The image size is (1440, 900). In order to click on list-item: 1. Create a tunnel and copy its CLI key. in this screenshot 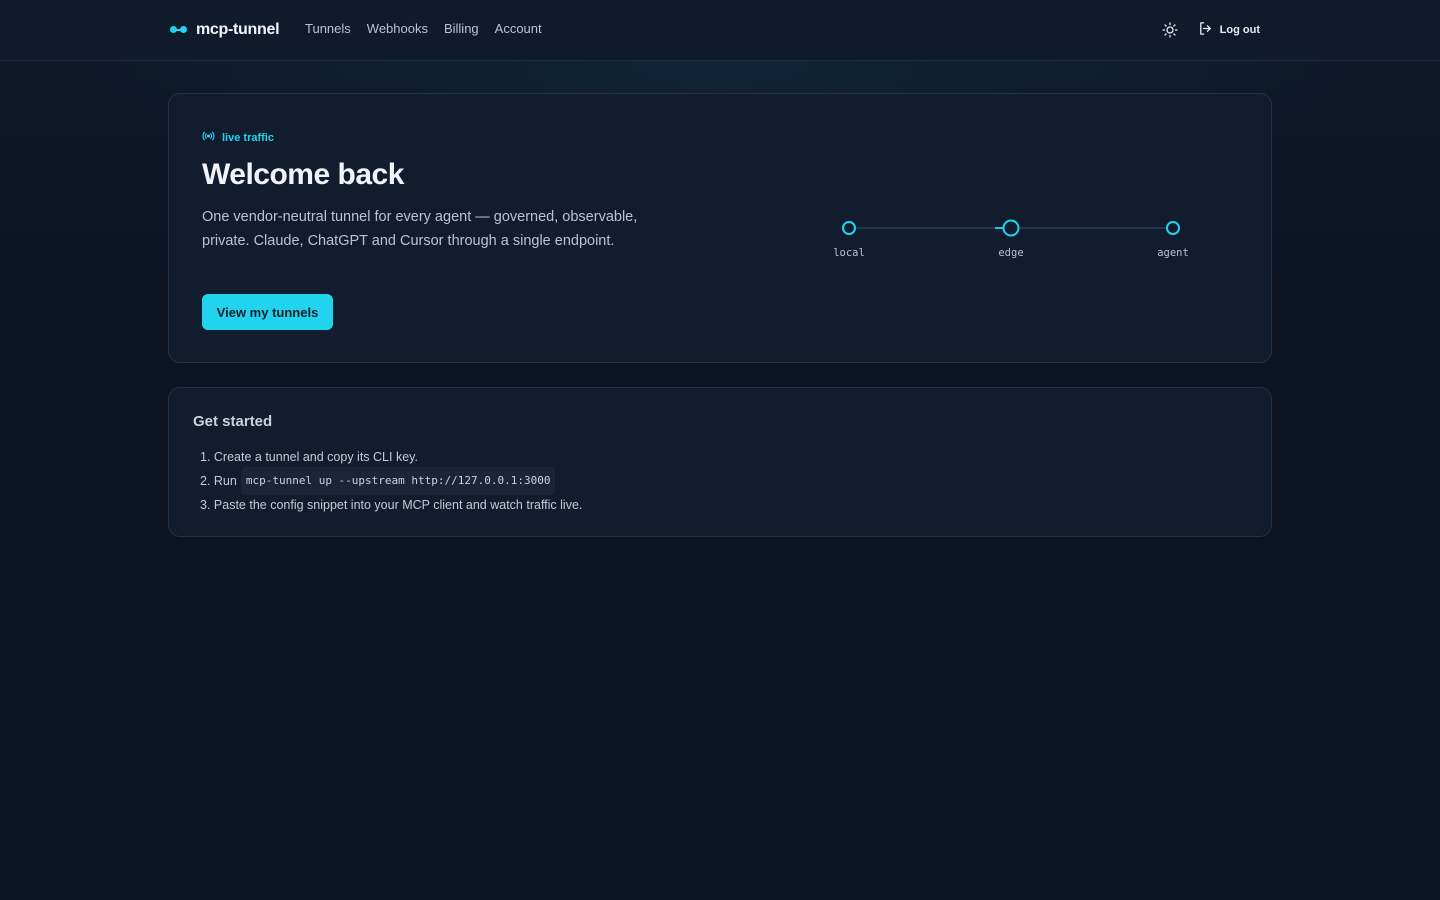, I will do `click(391, 457)`.